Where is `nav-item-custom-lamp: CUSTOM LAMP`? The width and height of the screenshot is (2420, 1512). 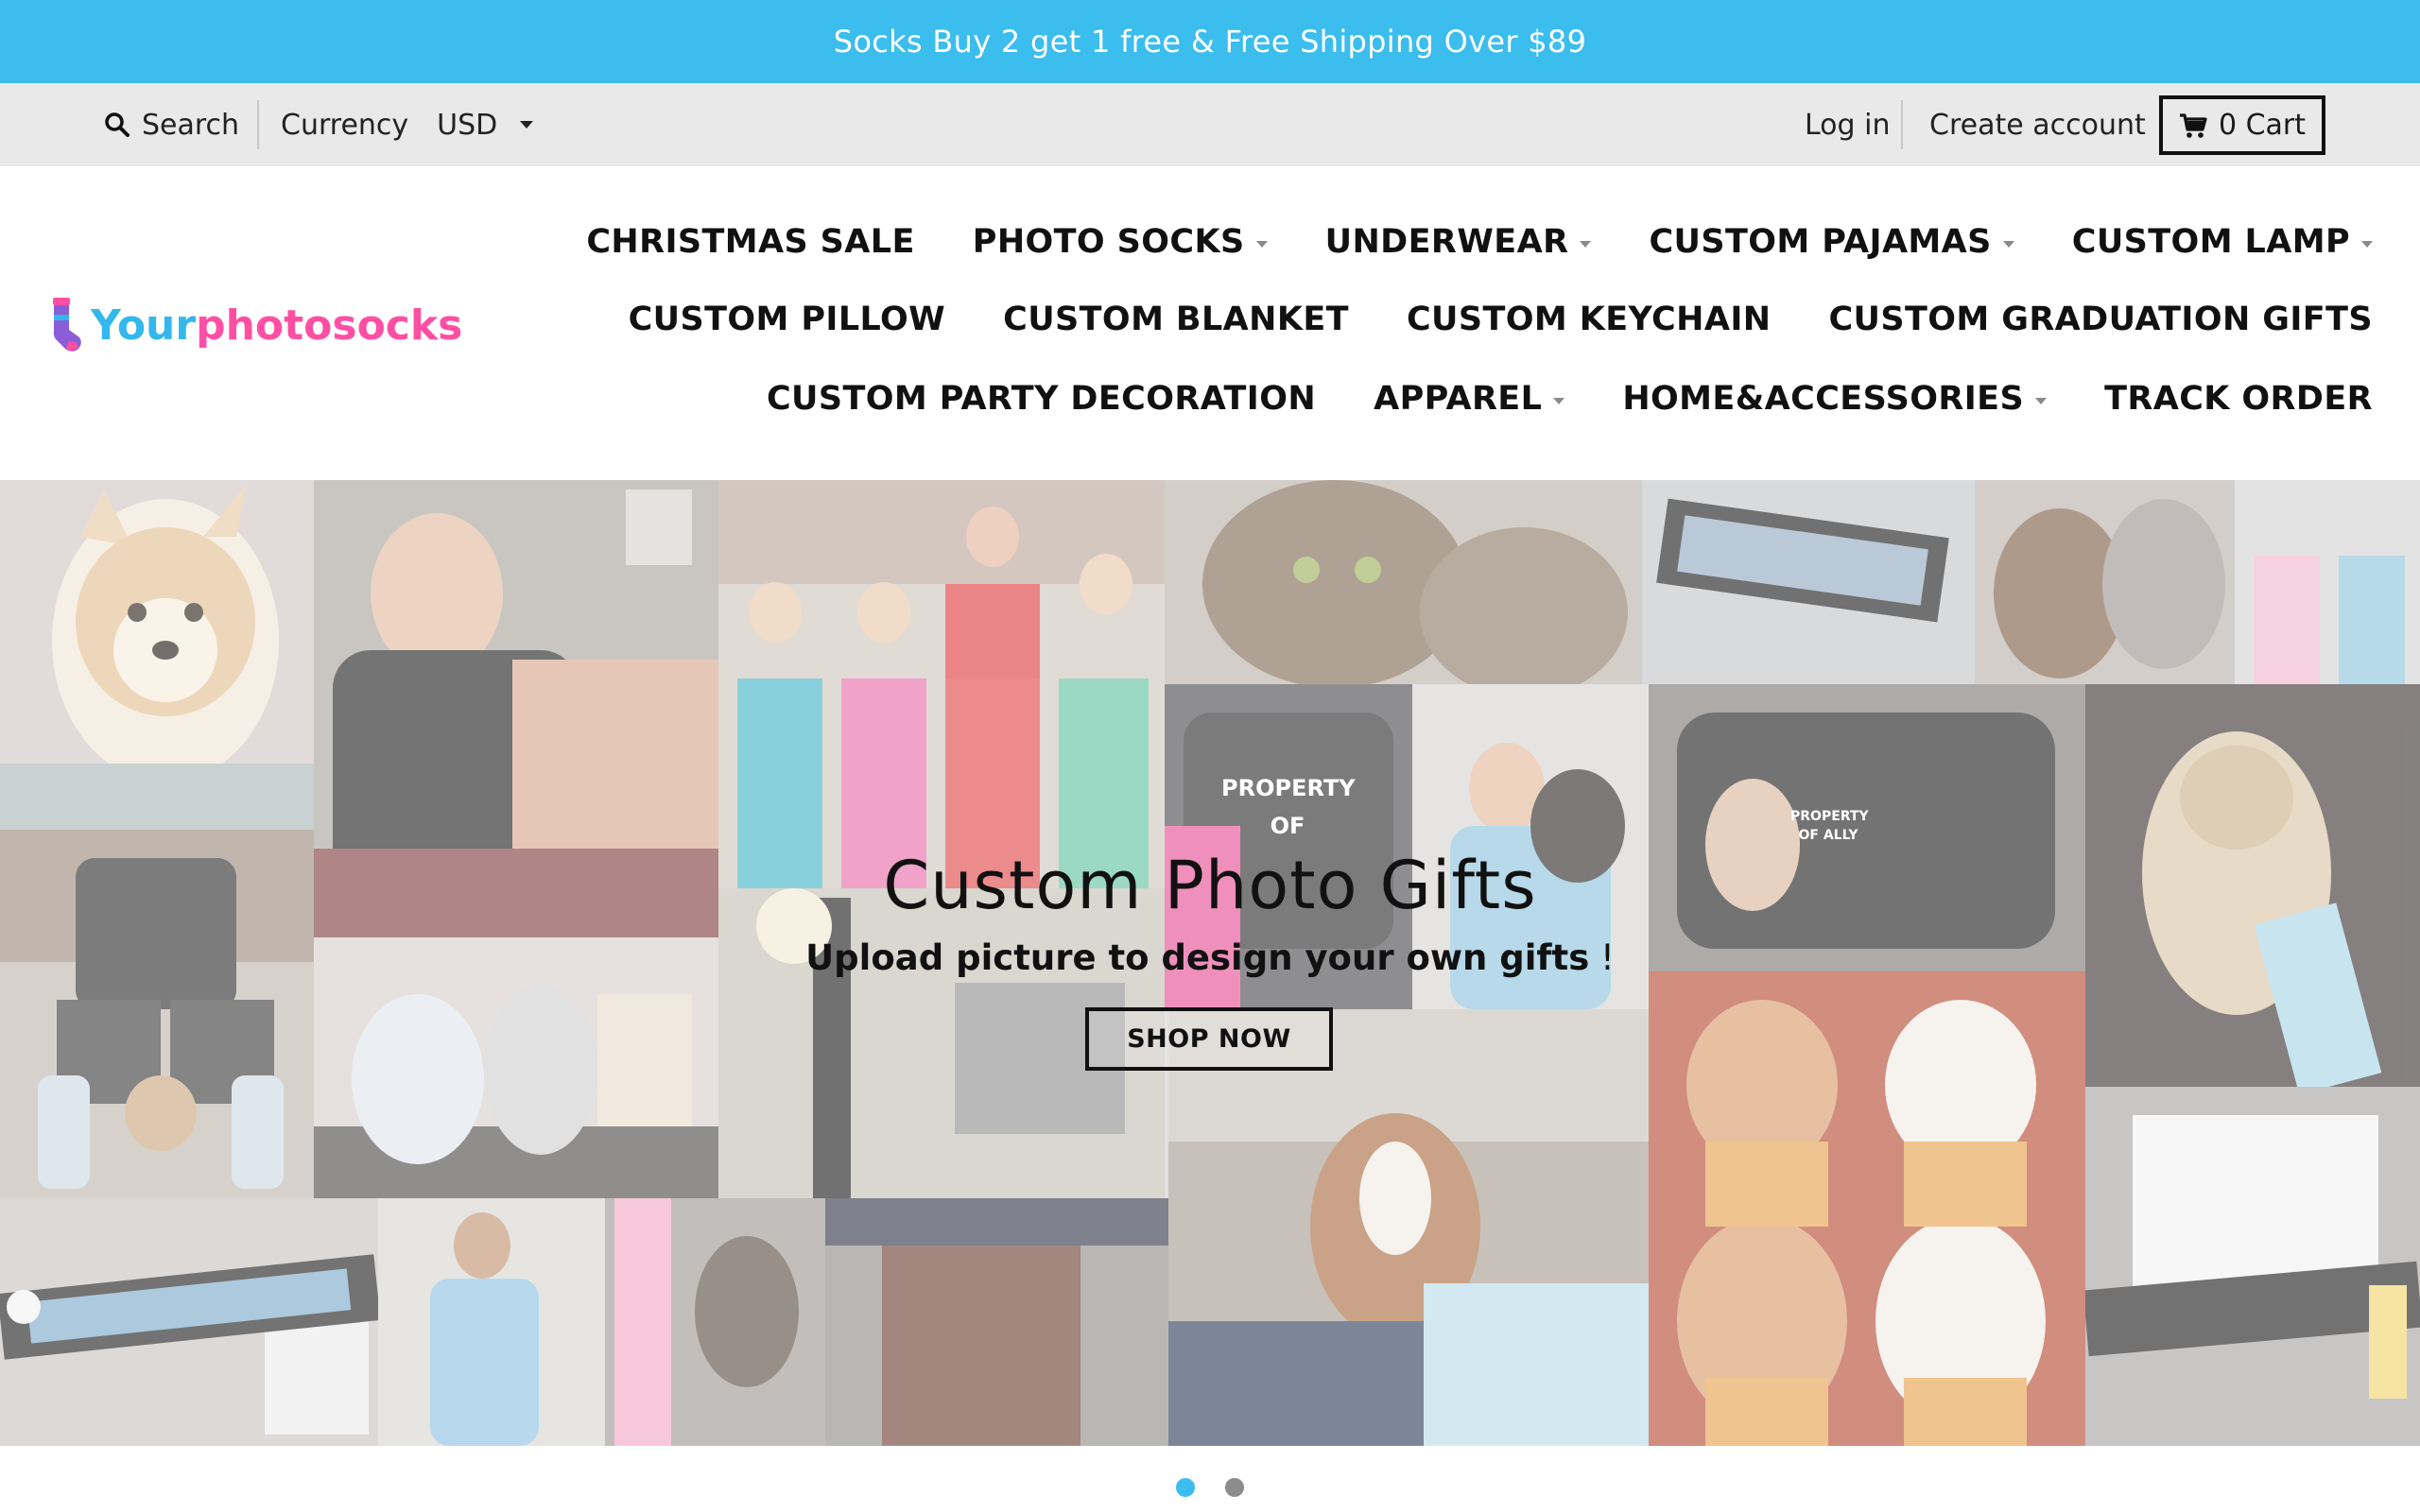
nav-item-custom-lamp: CUSTOM LAMP is located at coordinates (2222, 242).